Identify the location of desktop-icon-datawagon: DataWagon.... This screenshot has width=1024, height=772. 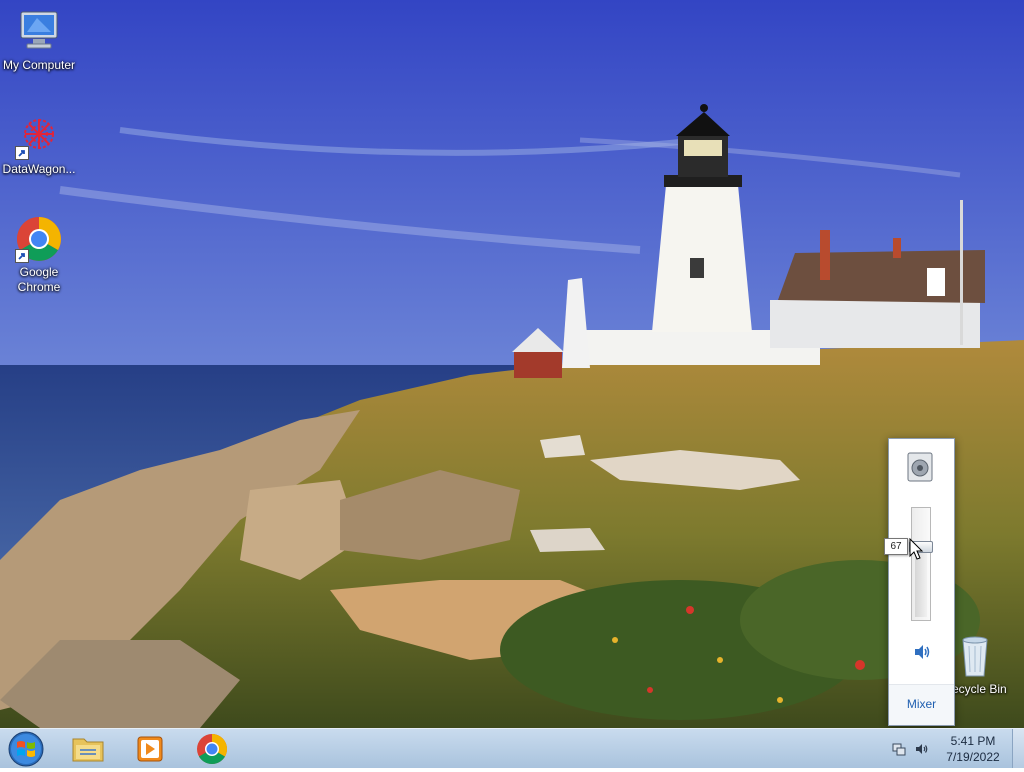
(39, 144).